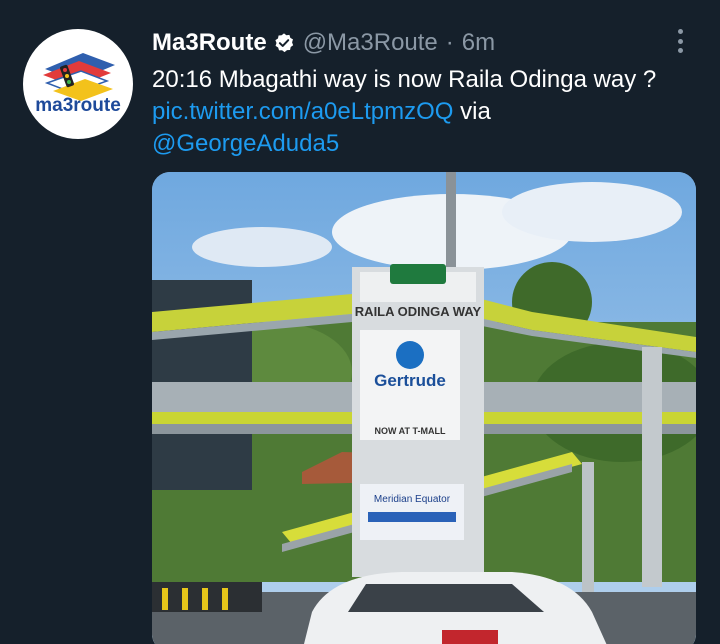  What do you see at coordinates (284, 43) in the screenshot?
I see `verified-badge-icon` at bounding box center [284, 43].